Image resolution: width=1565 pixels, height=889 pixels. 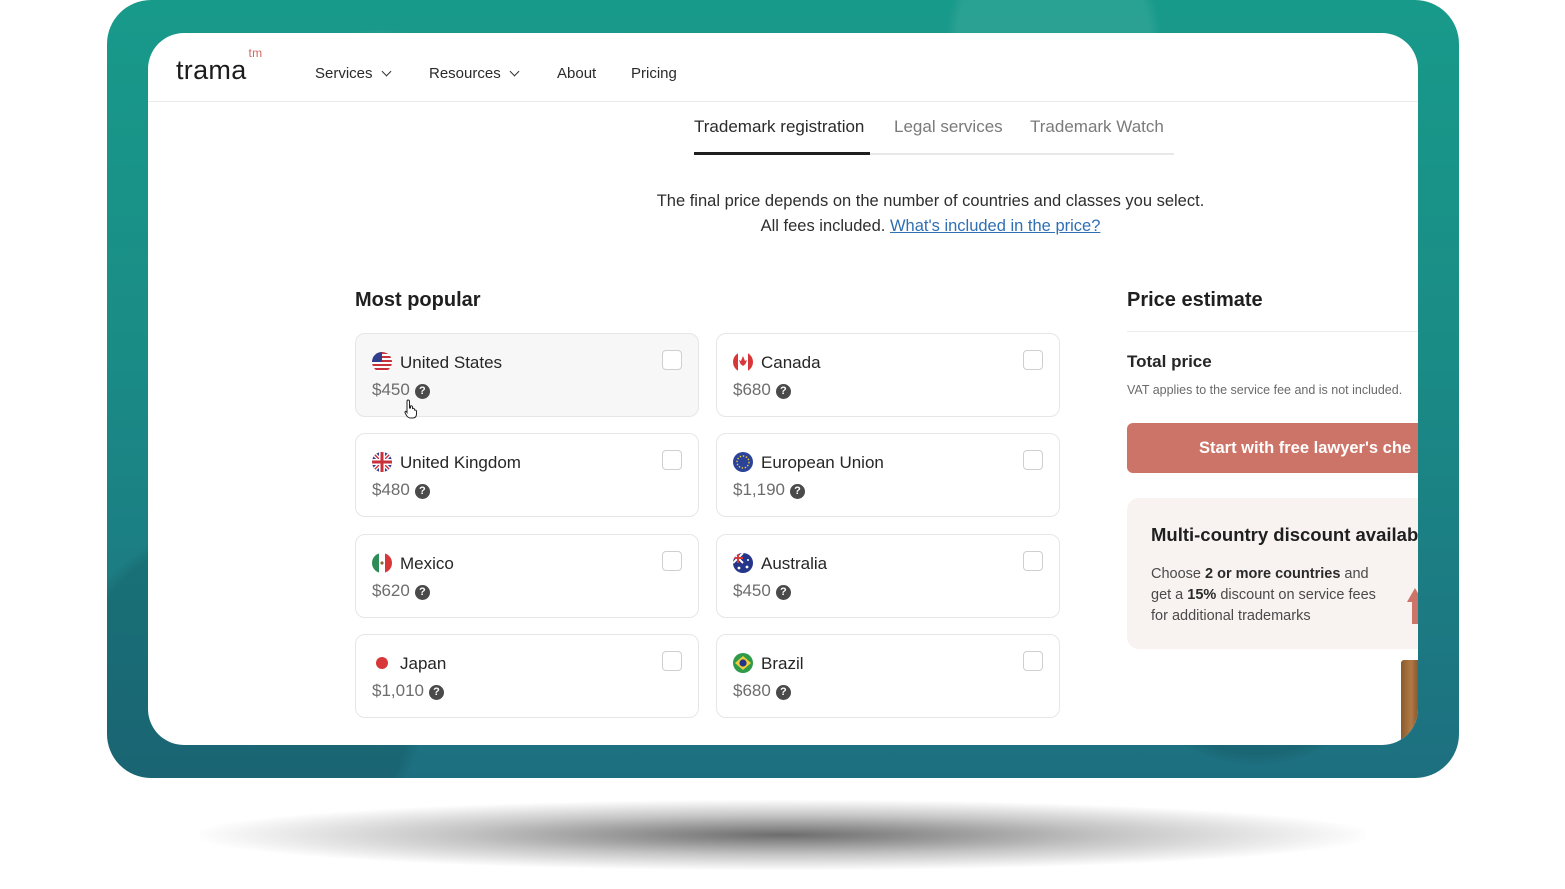 What do you see at coordinates (576, 73) in the screenshot?
I see `nav-about: About` at bounding box center [576, 73].